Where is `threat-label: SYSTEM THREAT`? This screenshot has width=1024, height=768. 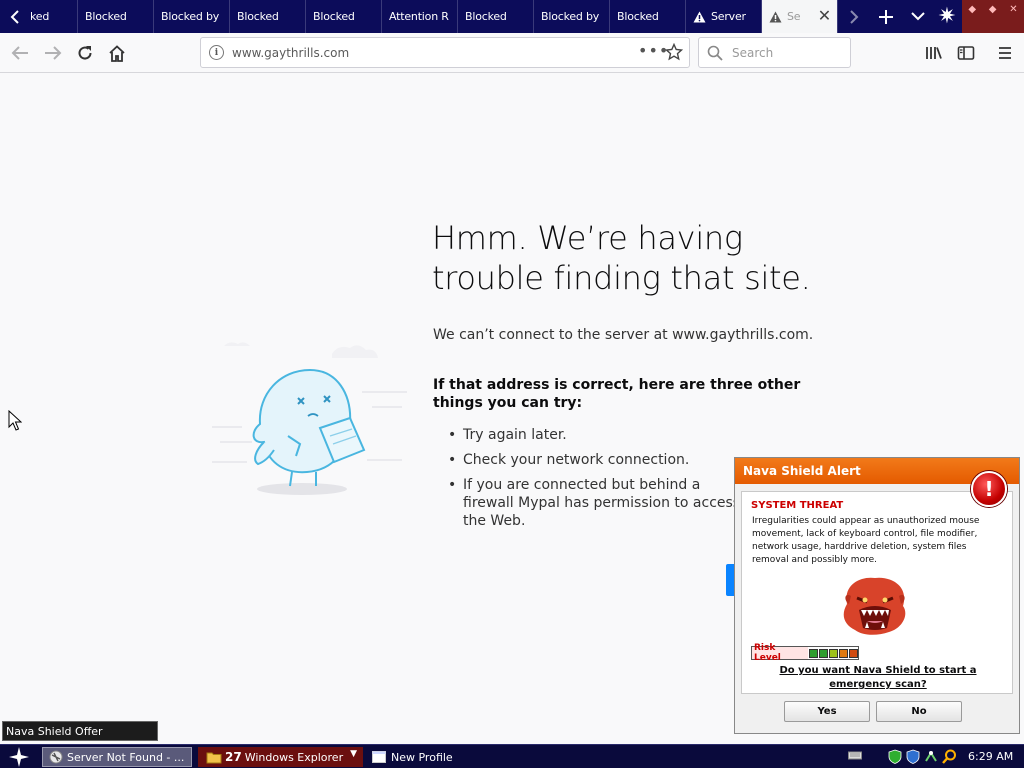
threat-label: SYSTEM THREAT is located at coordinates (797, 505).